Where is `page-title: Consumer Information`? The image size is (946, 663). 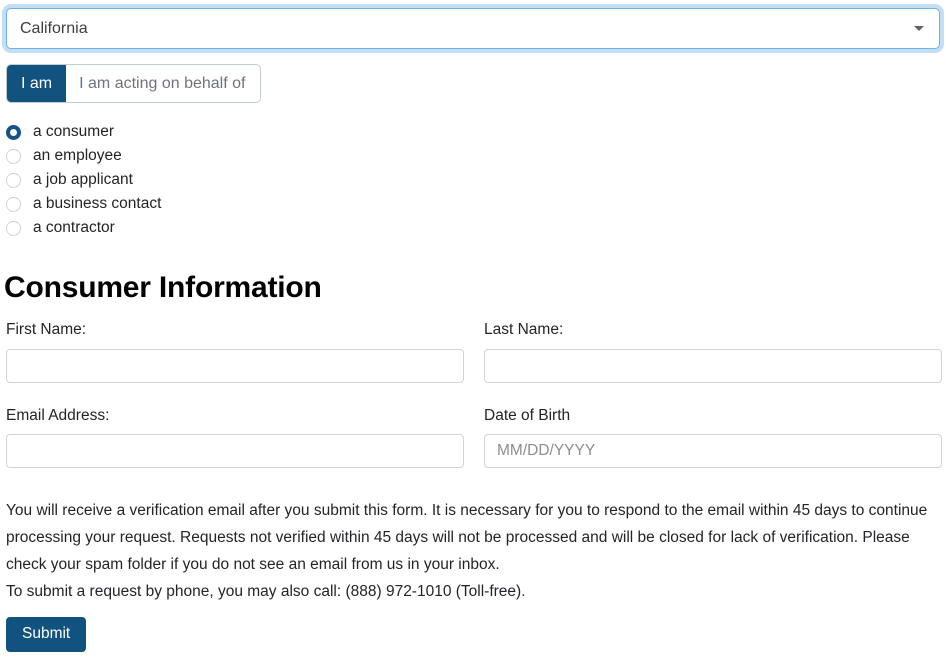 page-title: Consumer Information is located at coordinates (163, 287).